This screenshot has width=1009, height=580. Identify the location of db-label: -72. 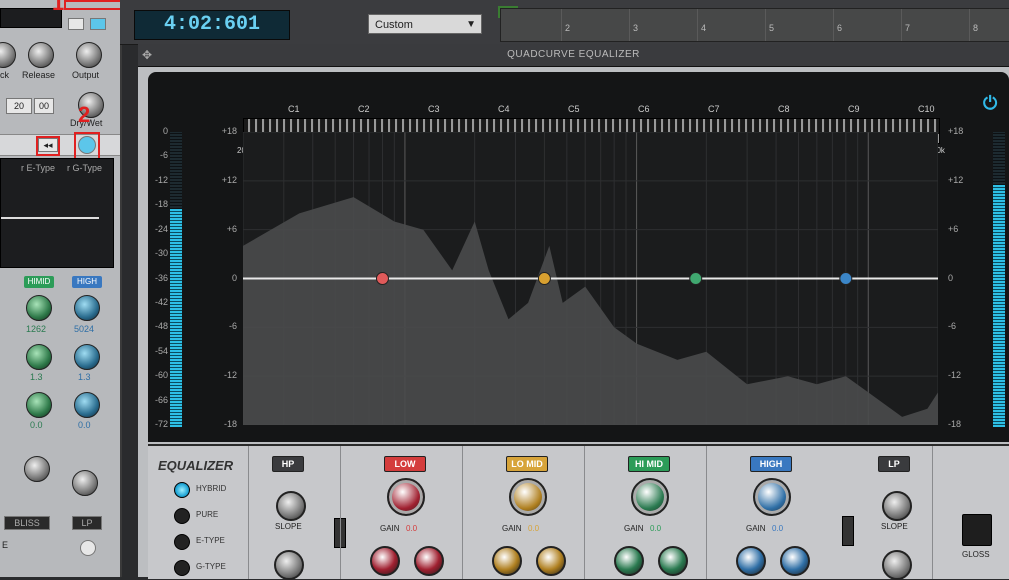
(161, 424).